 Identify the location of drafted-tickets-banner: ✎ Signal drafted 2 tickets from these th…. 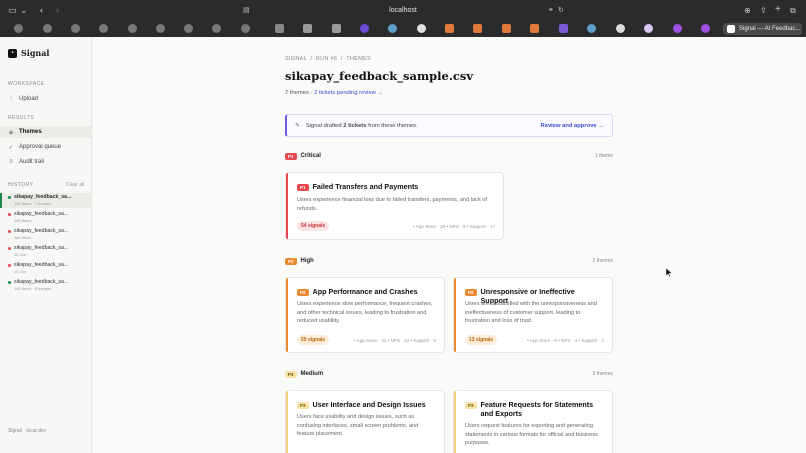
(449, 125).